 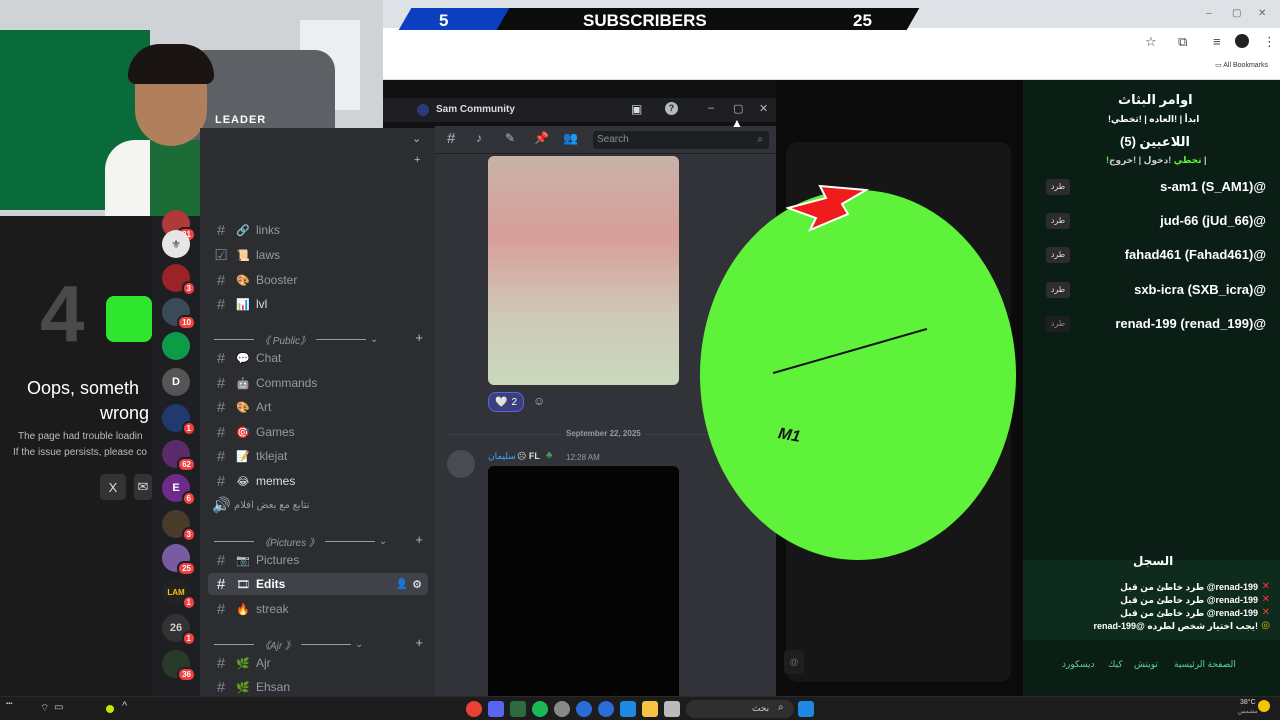 What do you see at coordinates (243, 481) in the screenshot?
I see `channel-emoji: 😂` at bounding box center [243, 481].